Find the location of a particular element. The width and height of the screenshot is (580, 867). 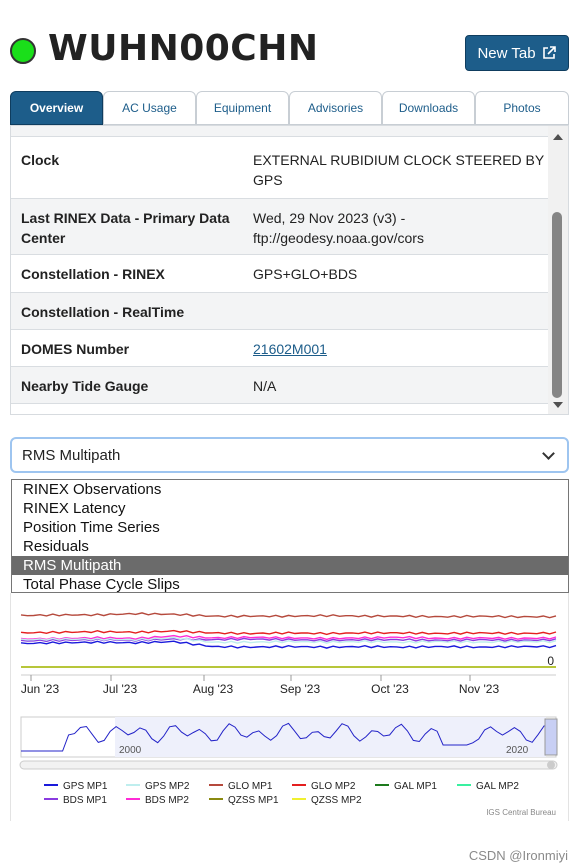

new-tab-button: New Tab is located at coordinates (517, 53).